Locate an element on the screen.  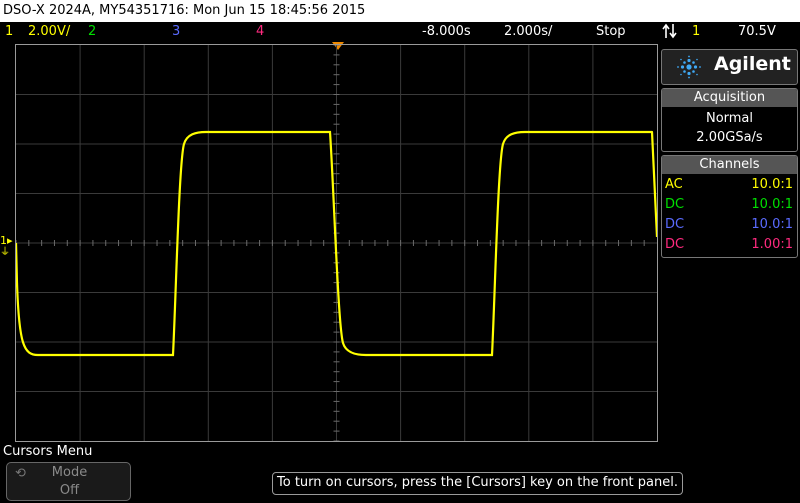
acquisition-mode: Normal is located at coordinates (729, 118).